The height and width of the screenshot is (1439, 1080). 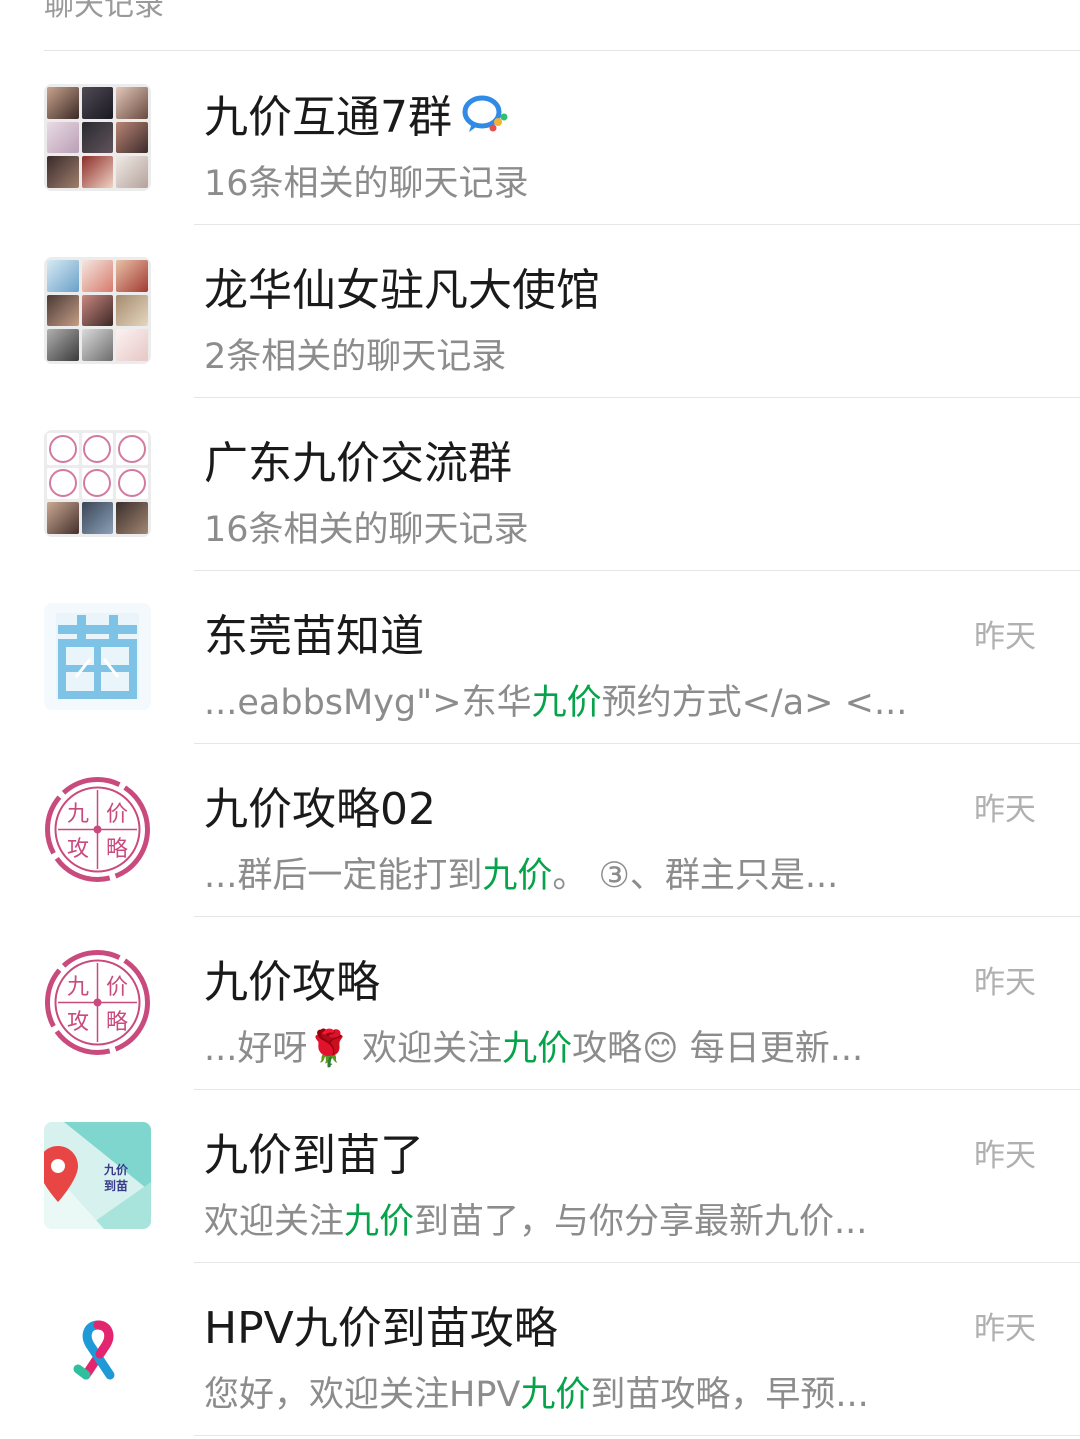 I want to click on list-item: 九价互通7群 16条相关的聊天记录, so click(x=540, y=138).